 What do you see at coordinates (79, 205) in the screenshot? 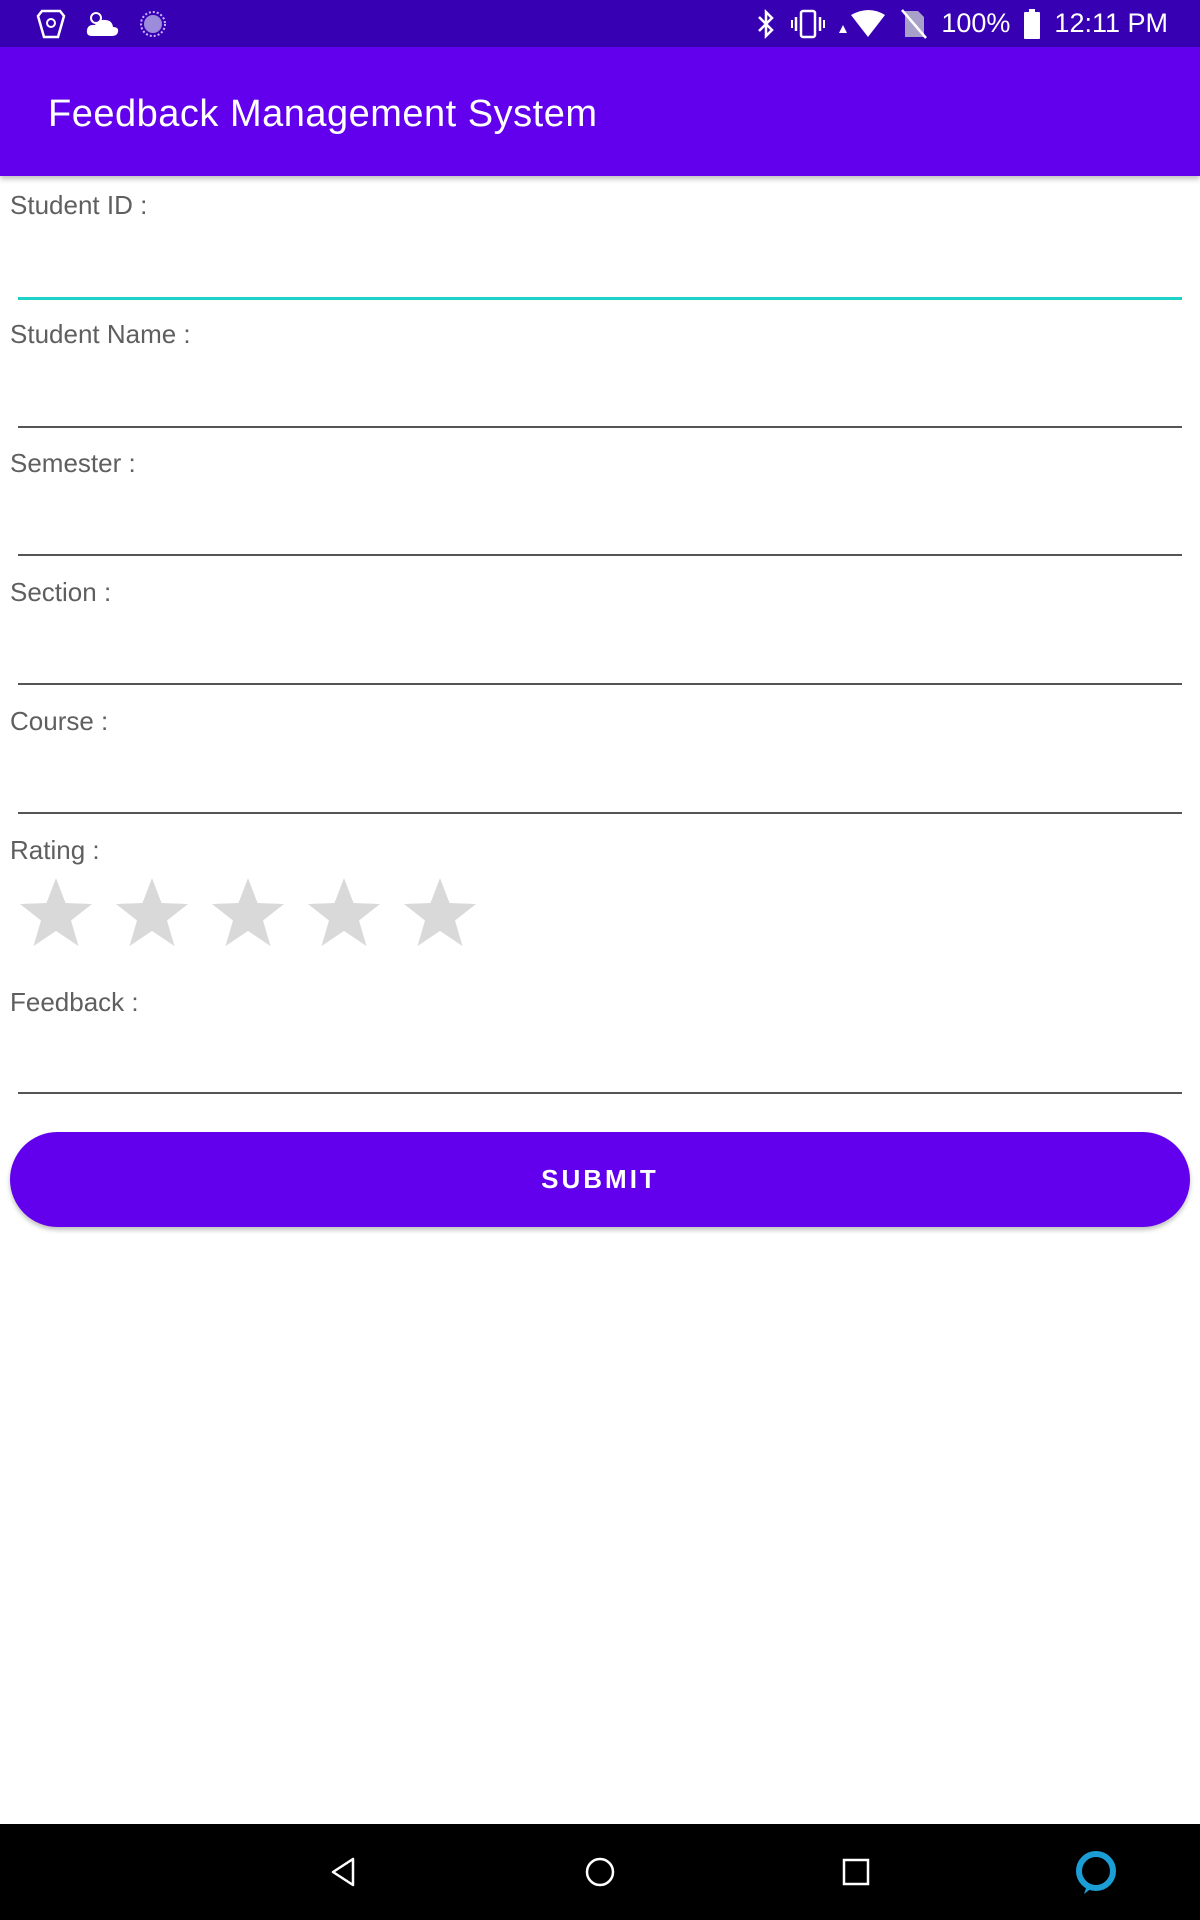
I see `student-id-label: Student ID :` at bounding box center [79, 205].